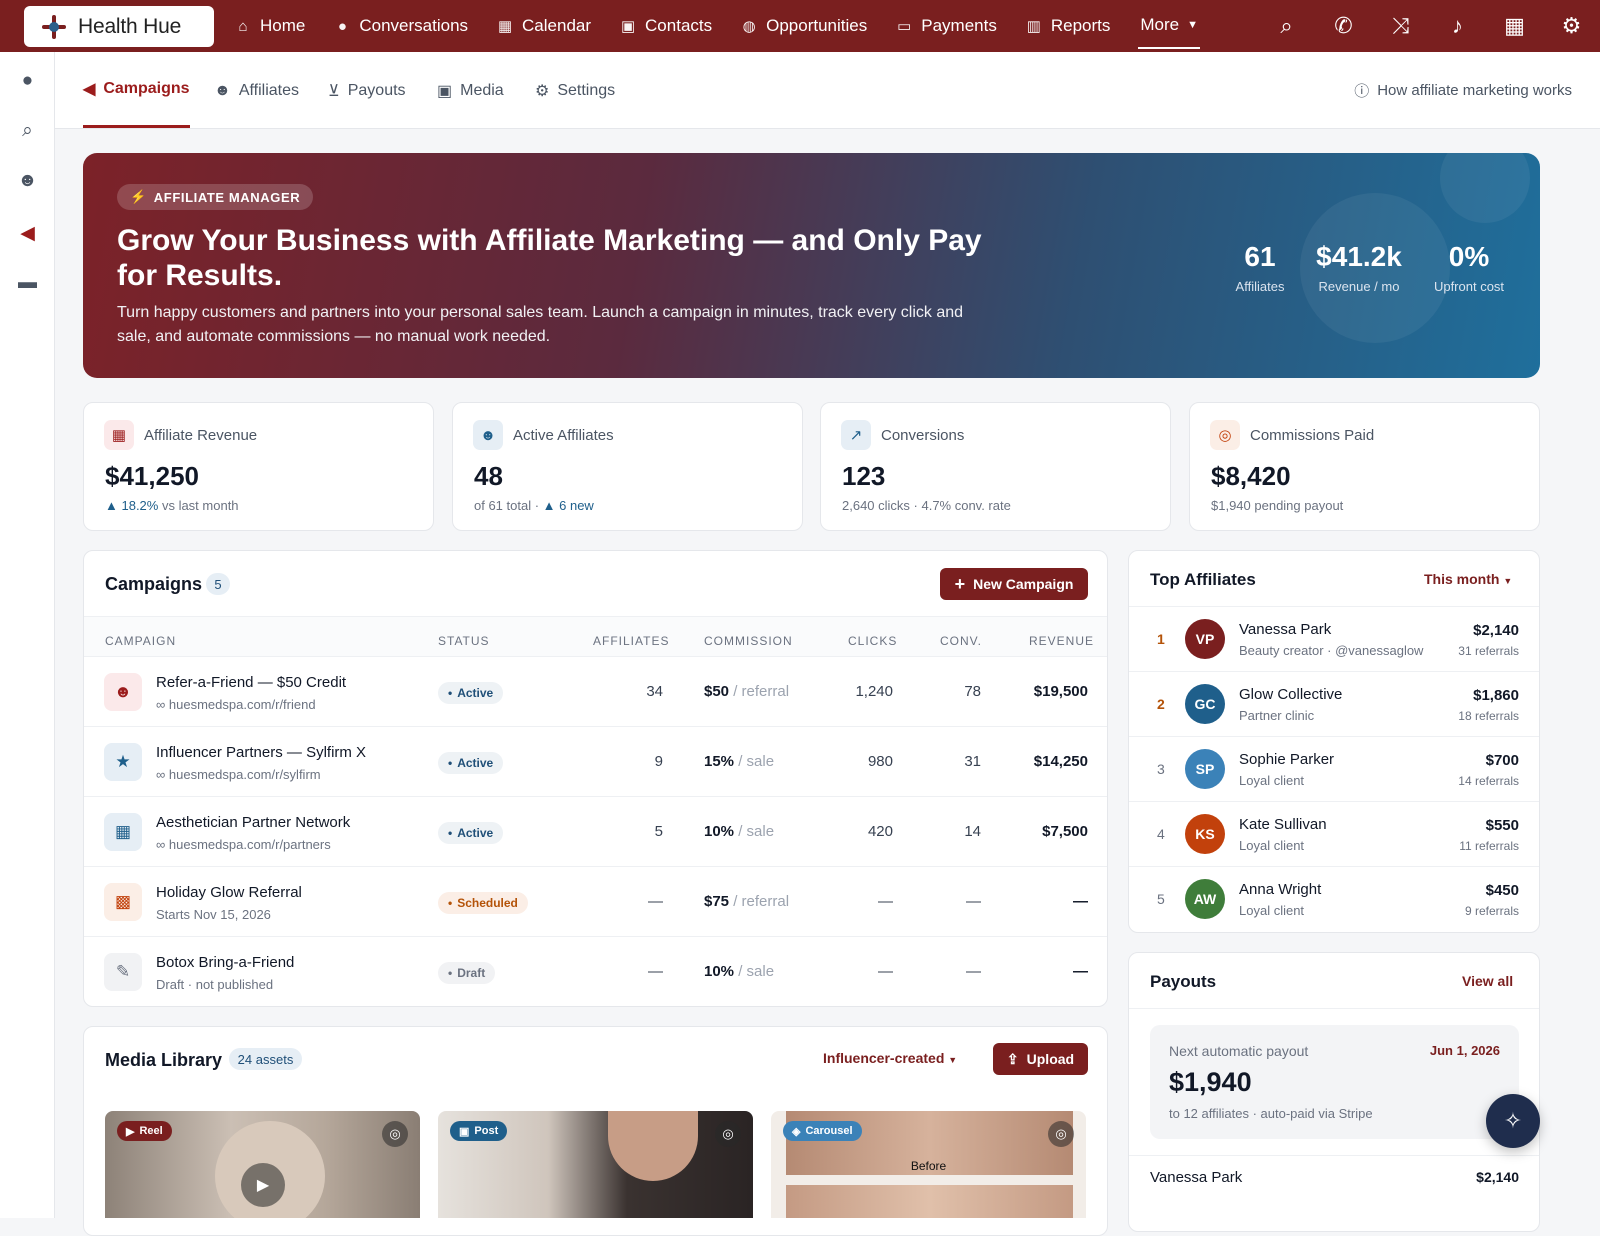  Describe the element at coordinates (796, 1131) in the screenshot. I see `layers-icon: ◈` at that location.